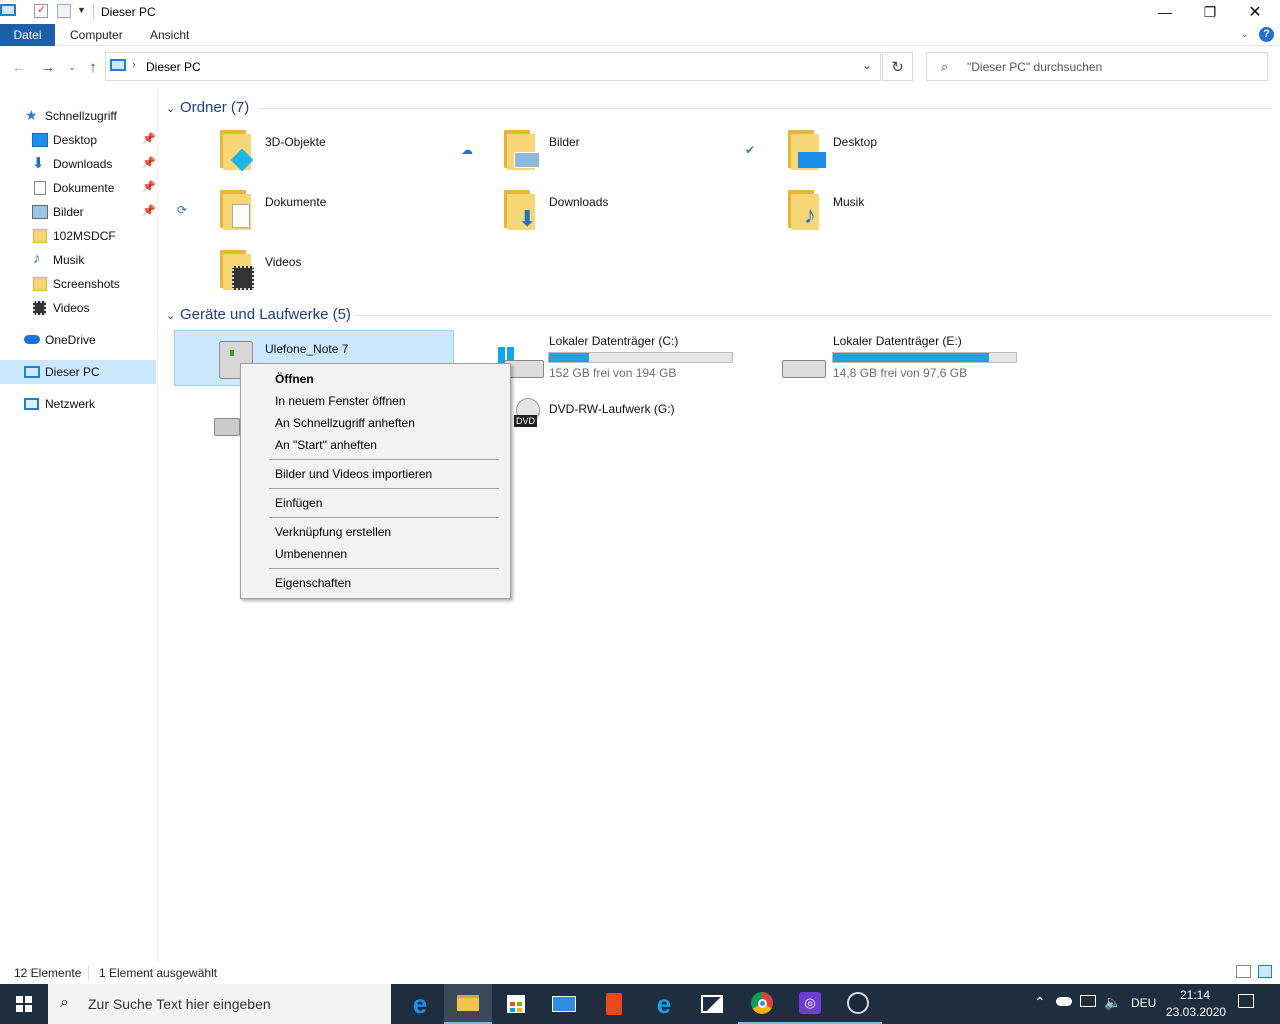  I want to click on forward-button: →, so click(48, 67).